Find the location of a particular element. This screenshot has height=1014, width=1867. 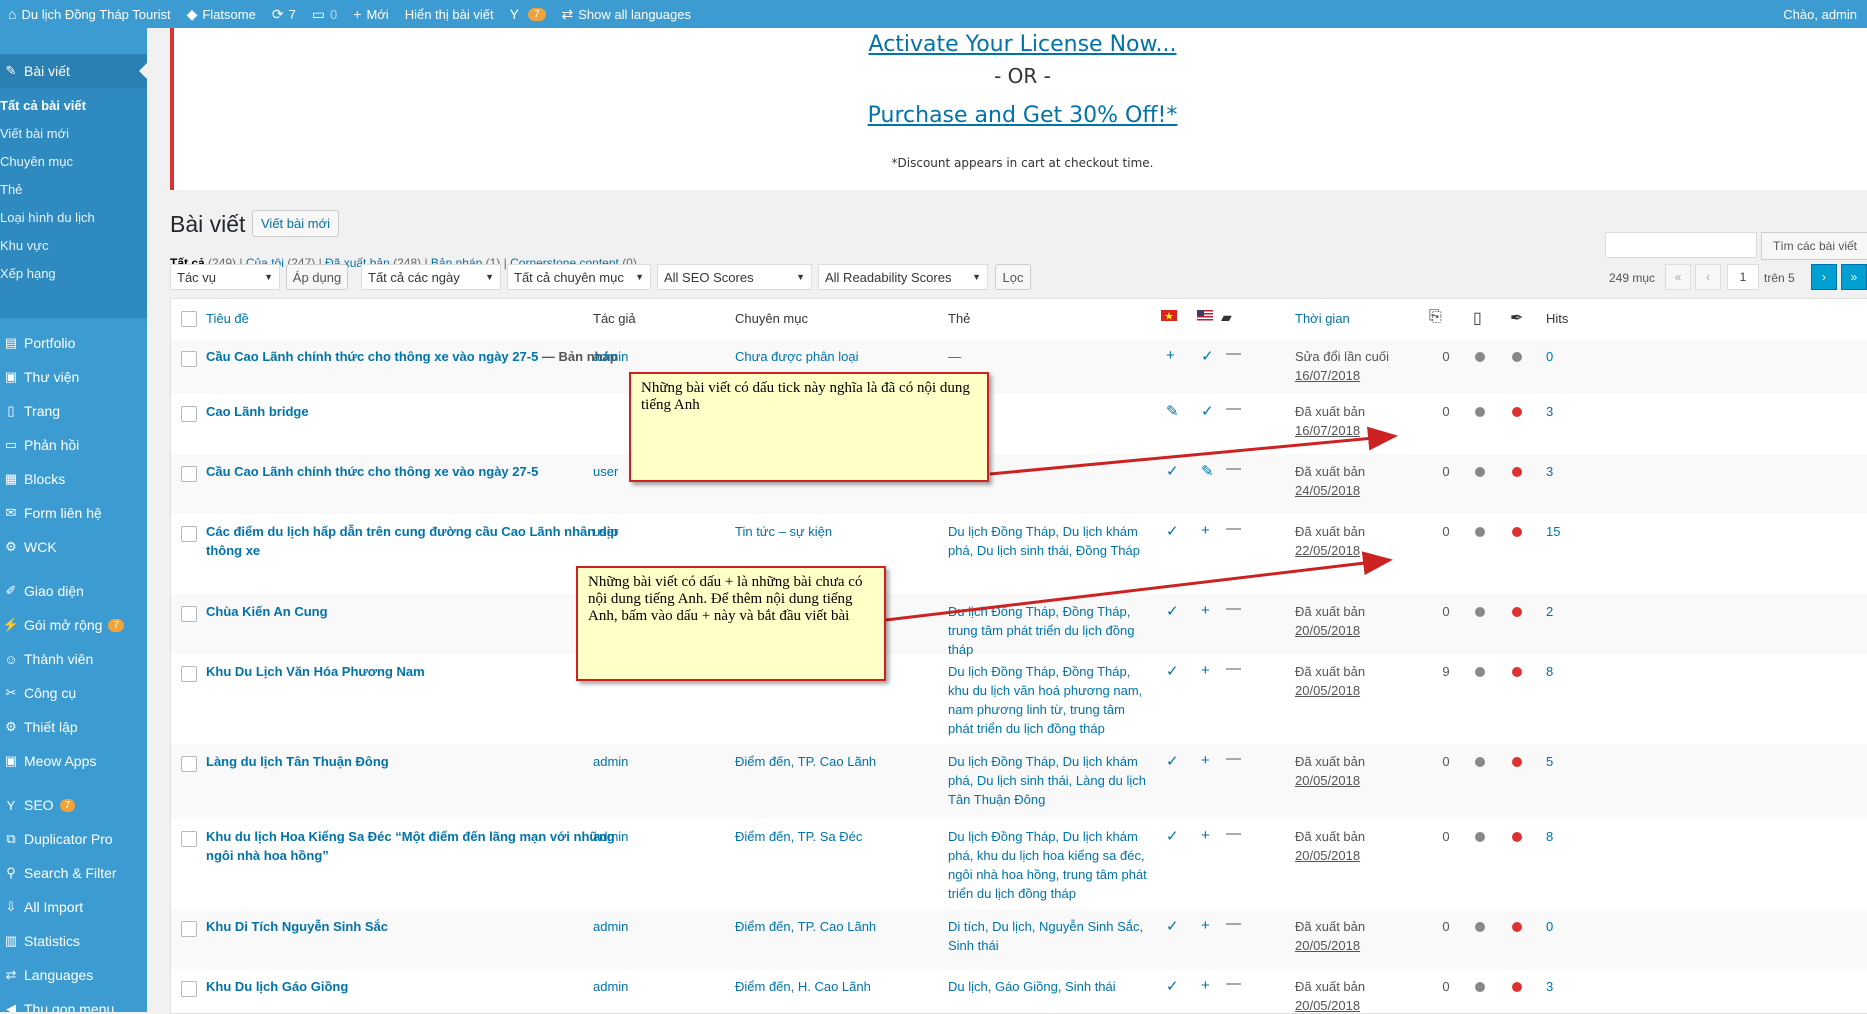

menu-users: ☺ Thành viên is located at coordinates (73, 659).